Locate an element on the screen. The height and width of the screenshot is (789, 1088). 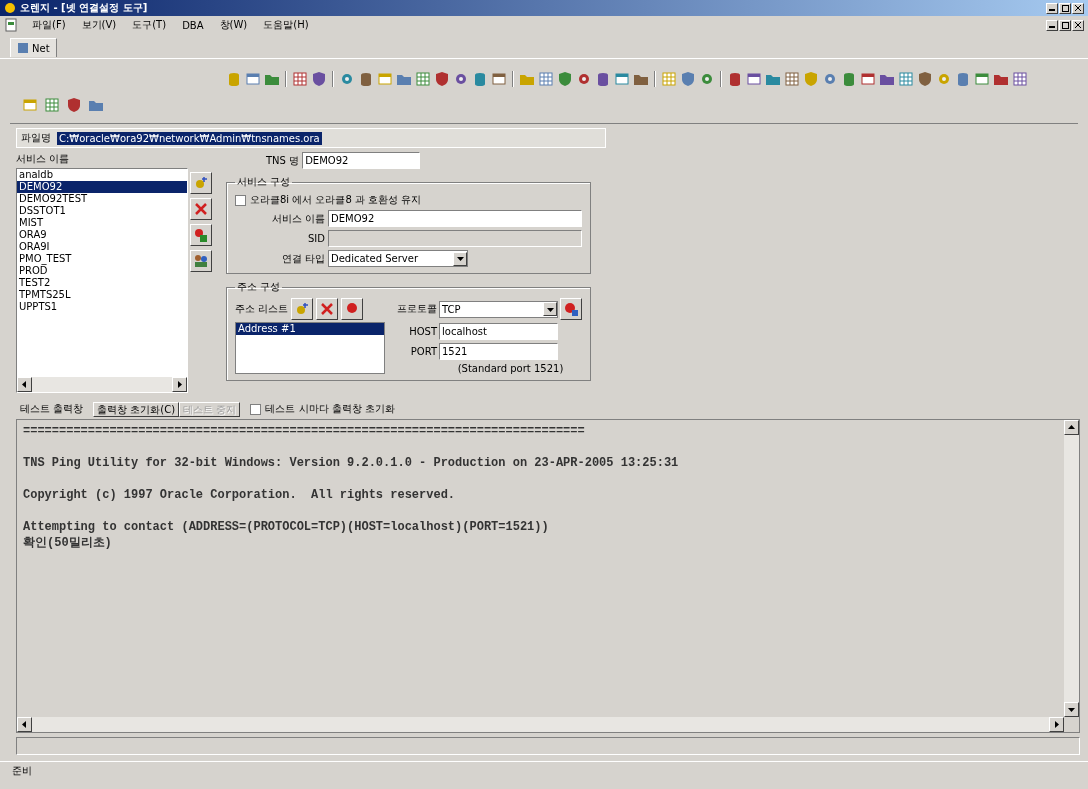
address-list: Address #1 is located at coordinates (310, 348).